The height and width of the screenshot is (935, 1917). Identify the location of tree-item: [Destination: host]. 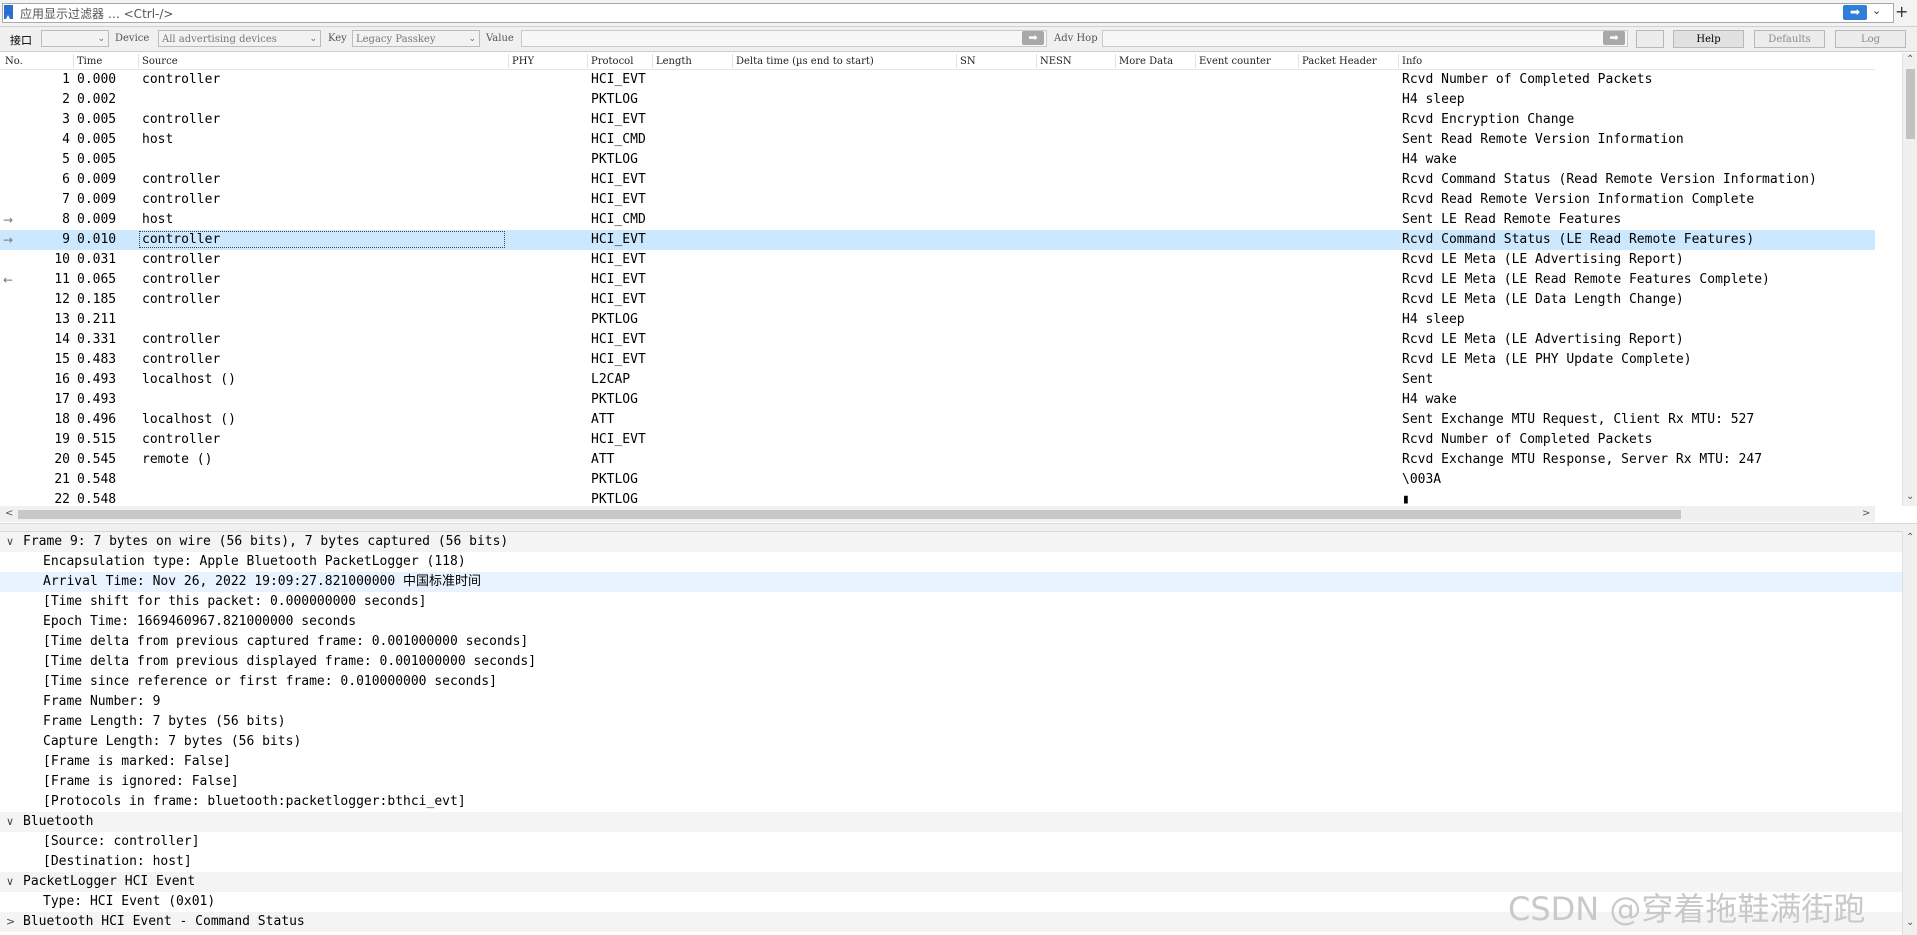
(951, 862).